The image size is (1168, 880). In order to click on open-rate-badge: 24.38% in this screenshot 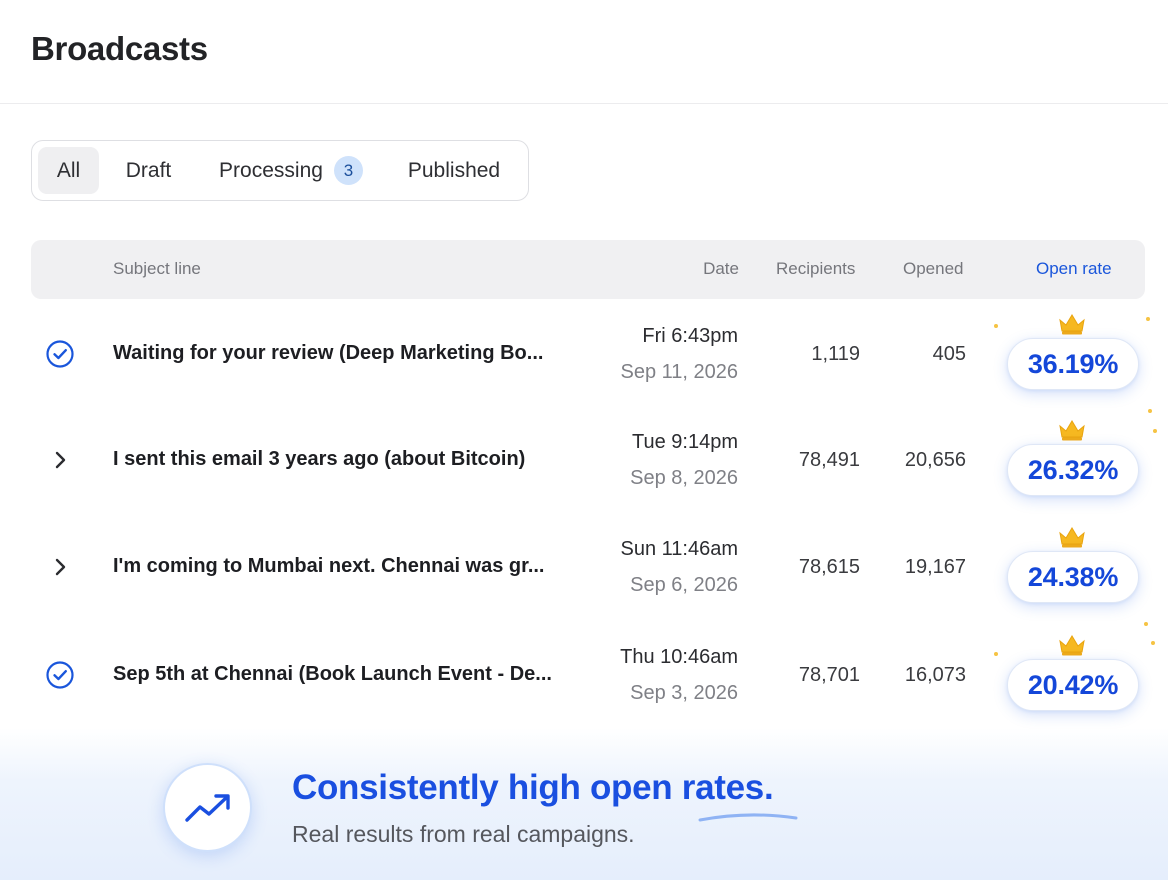, I will do `click(1073, 577)`.